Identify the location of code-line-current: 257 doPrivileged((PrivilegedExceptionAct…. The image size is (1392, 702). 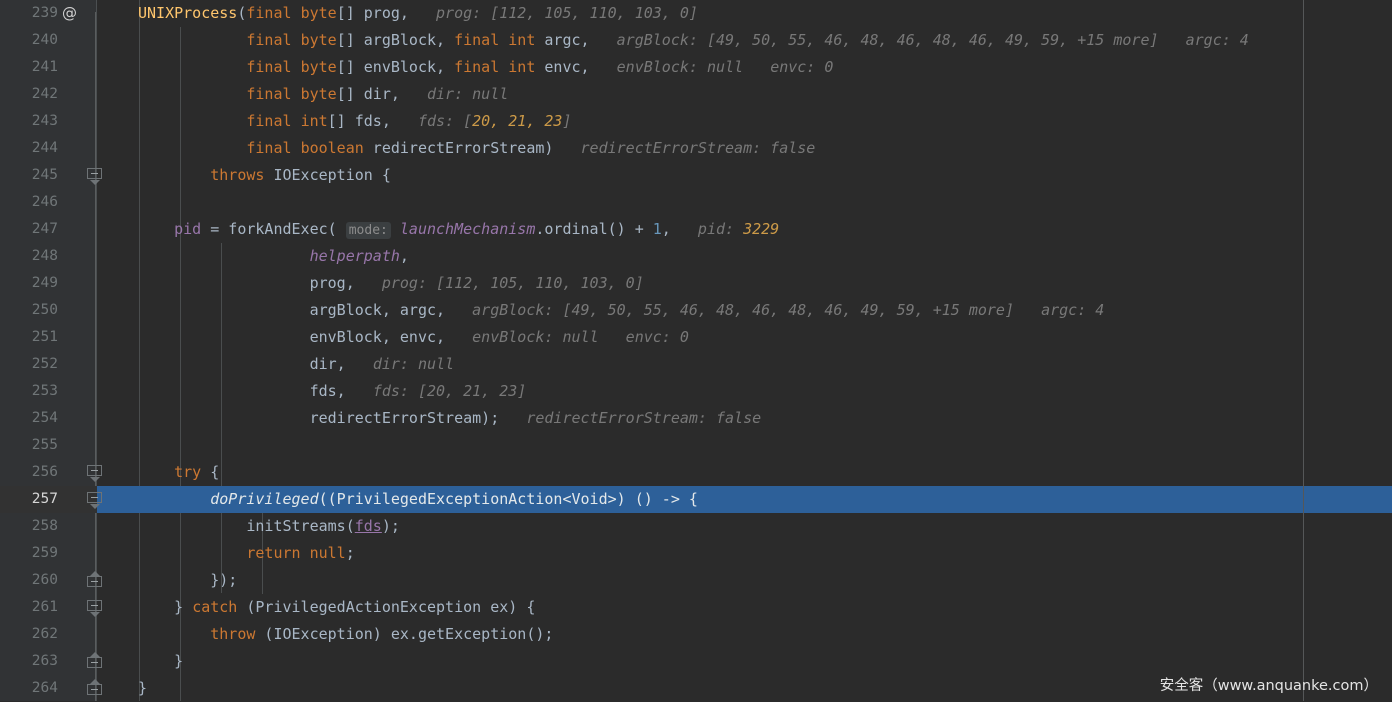
(696, 499).